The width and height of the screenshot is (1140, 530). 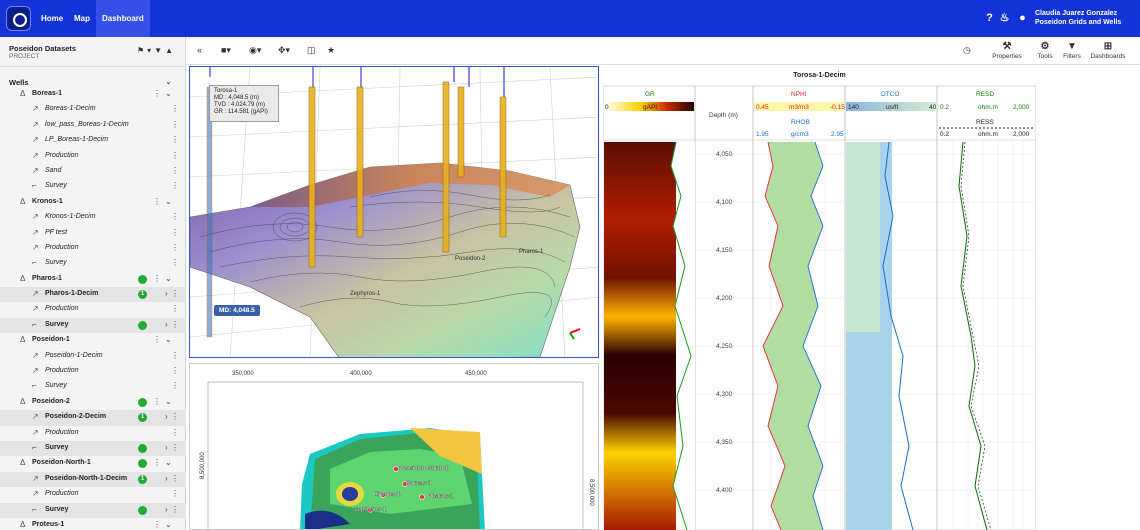 I want to click on move-icon: ✥▾, so click(x=284, y=50).